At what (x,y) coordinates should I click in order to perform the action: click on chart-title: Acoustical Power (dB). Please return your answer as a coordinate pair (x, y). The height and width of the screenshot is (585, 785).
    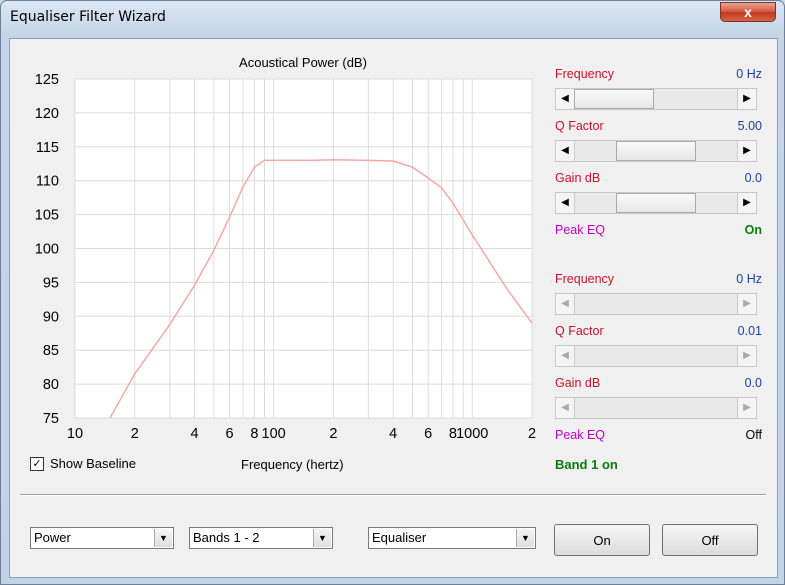
    Looking at the image, I should click on (303, 62).